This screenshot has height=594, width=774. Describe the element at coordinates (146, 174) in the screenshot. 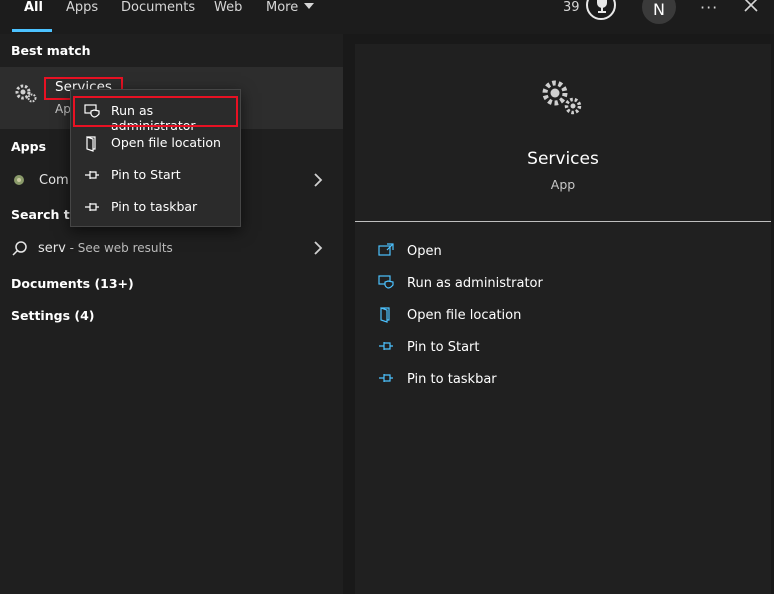

I see `ctx-label: Pin to Start` at that location.